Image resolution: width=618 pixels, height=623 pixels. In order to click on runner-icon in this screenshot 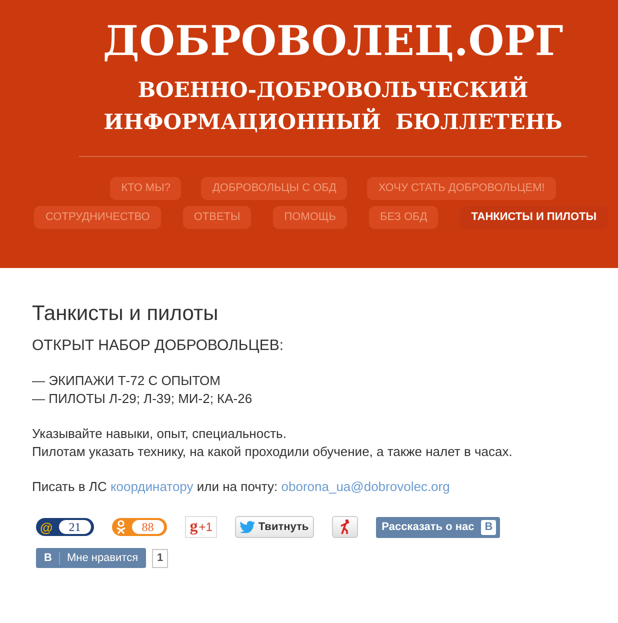, I will do `click(344, 527)`.